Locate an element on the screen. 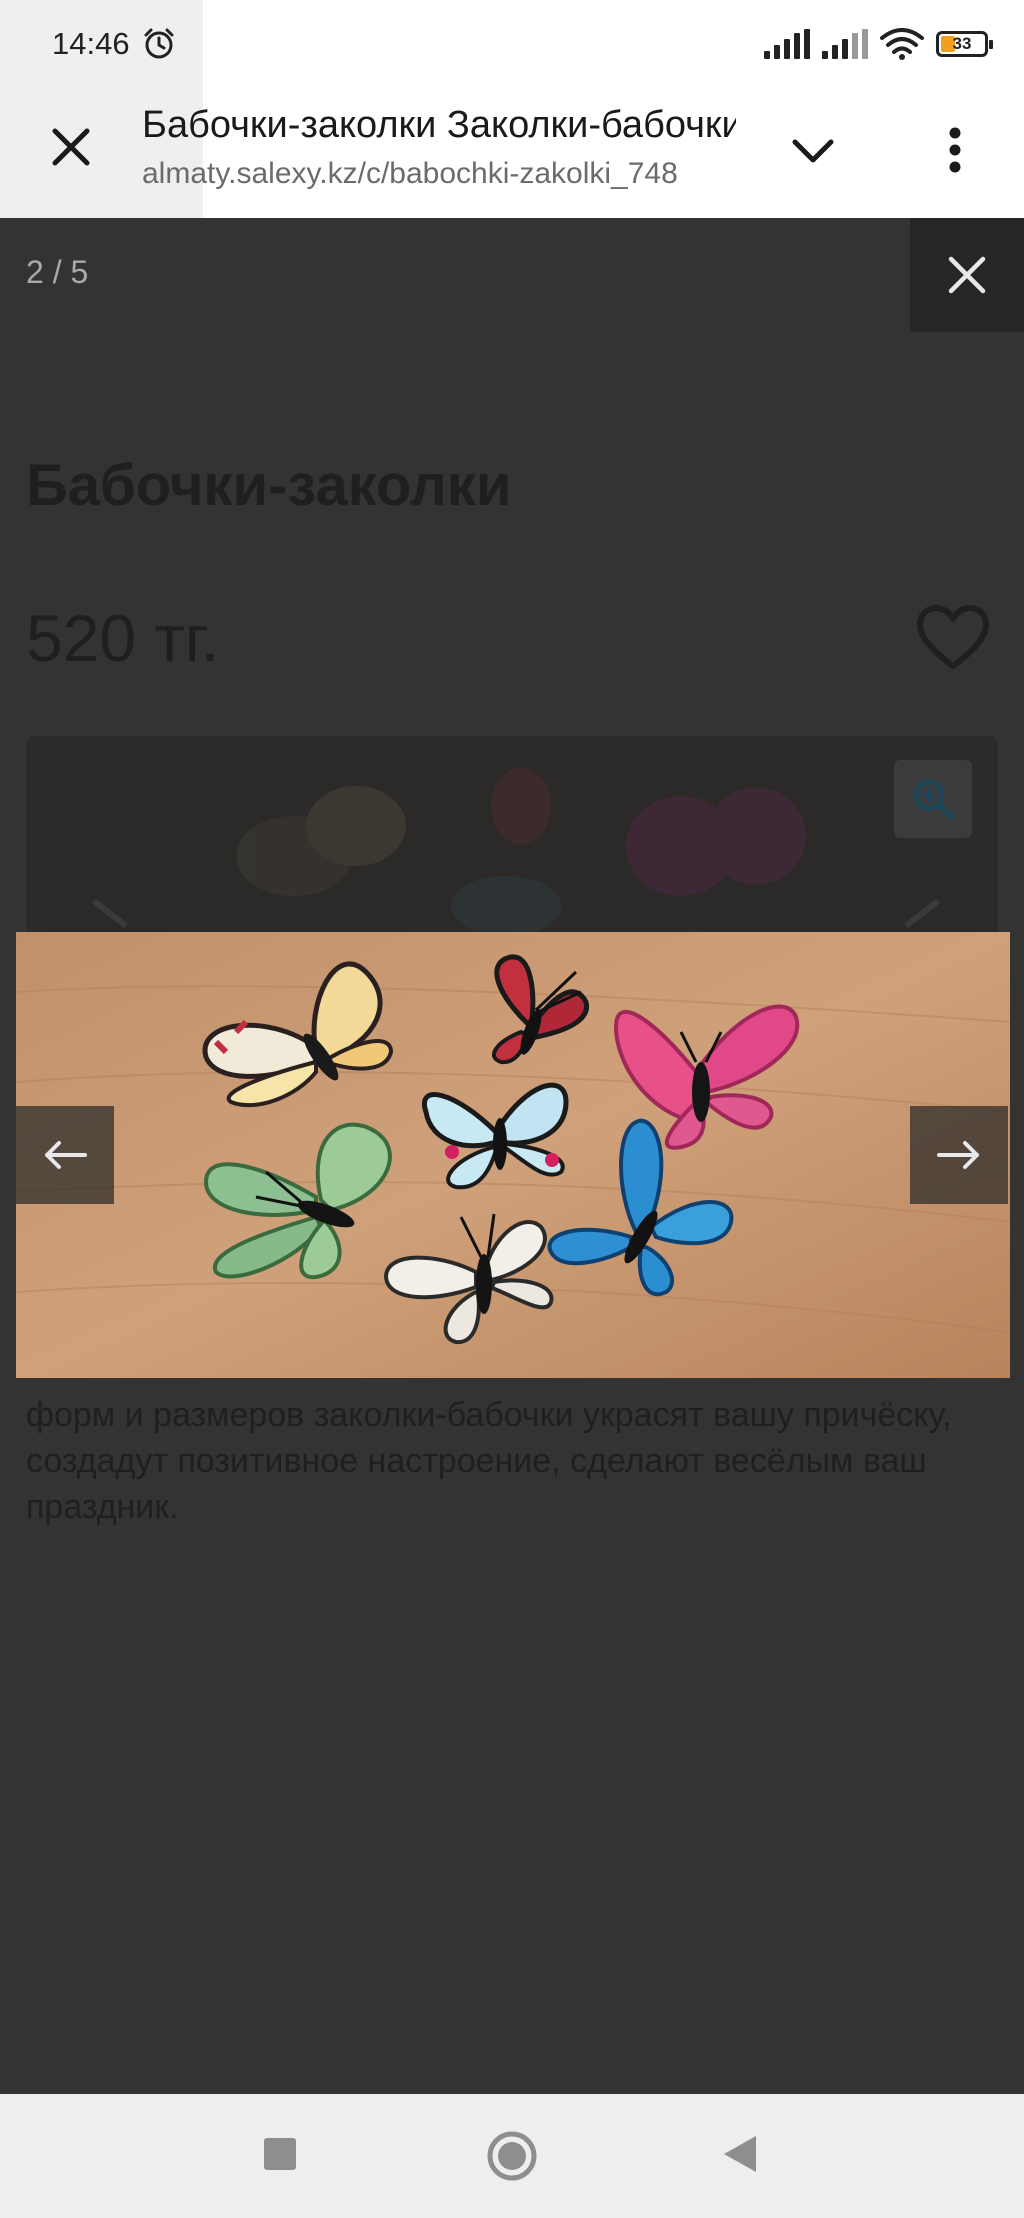 This screenshot has width=1024, height=2218. favorite-icon is located at coordinates (953, 638).